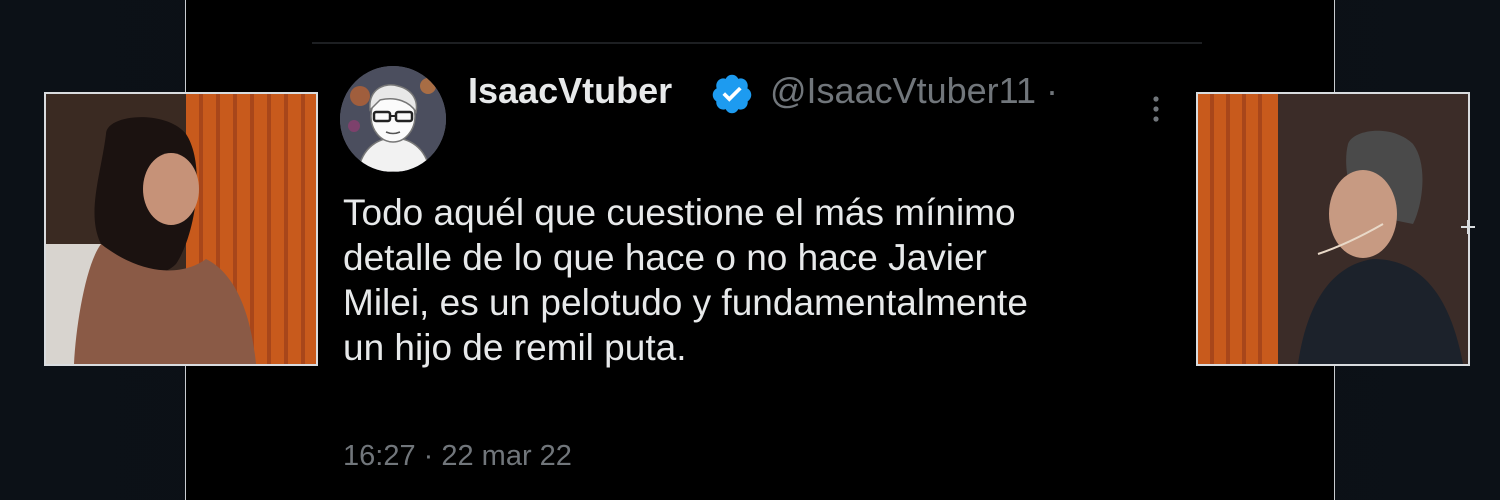  I want to click on avatar, so click(393, 119).